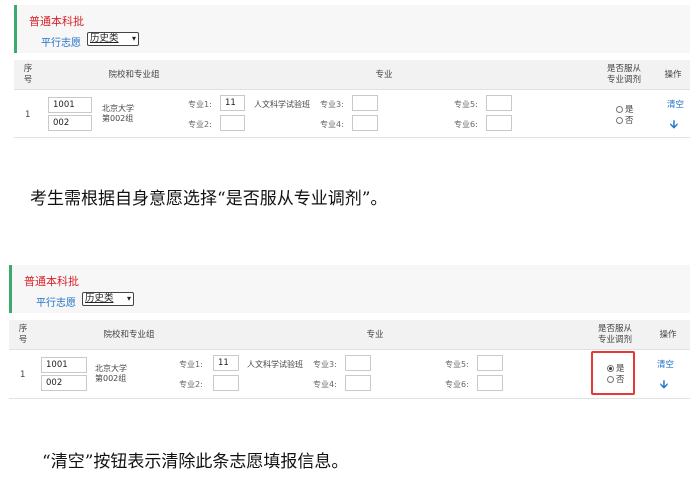 Image resolution: width=695 pixels, height=498 pixels. What do you see at coordinates (610, 368) in the screenshot?
I see `radio-checked-icon` at bounding box center [610, 368].